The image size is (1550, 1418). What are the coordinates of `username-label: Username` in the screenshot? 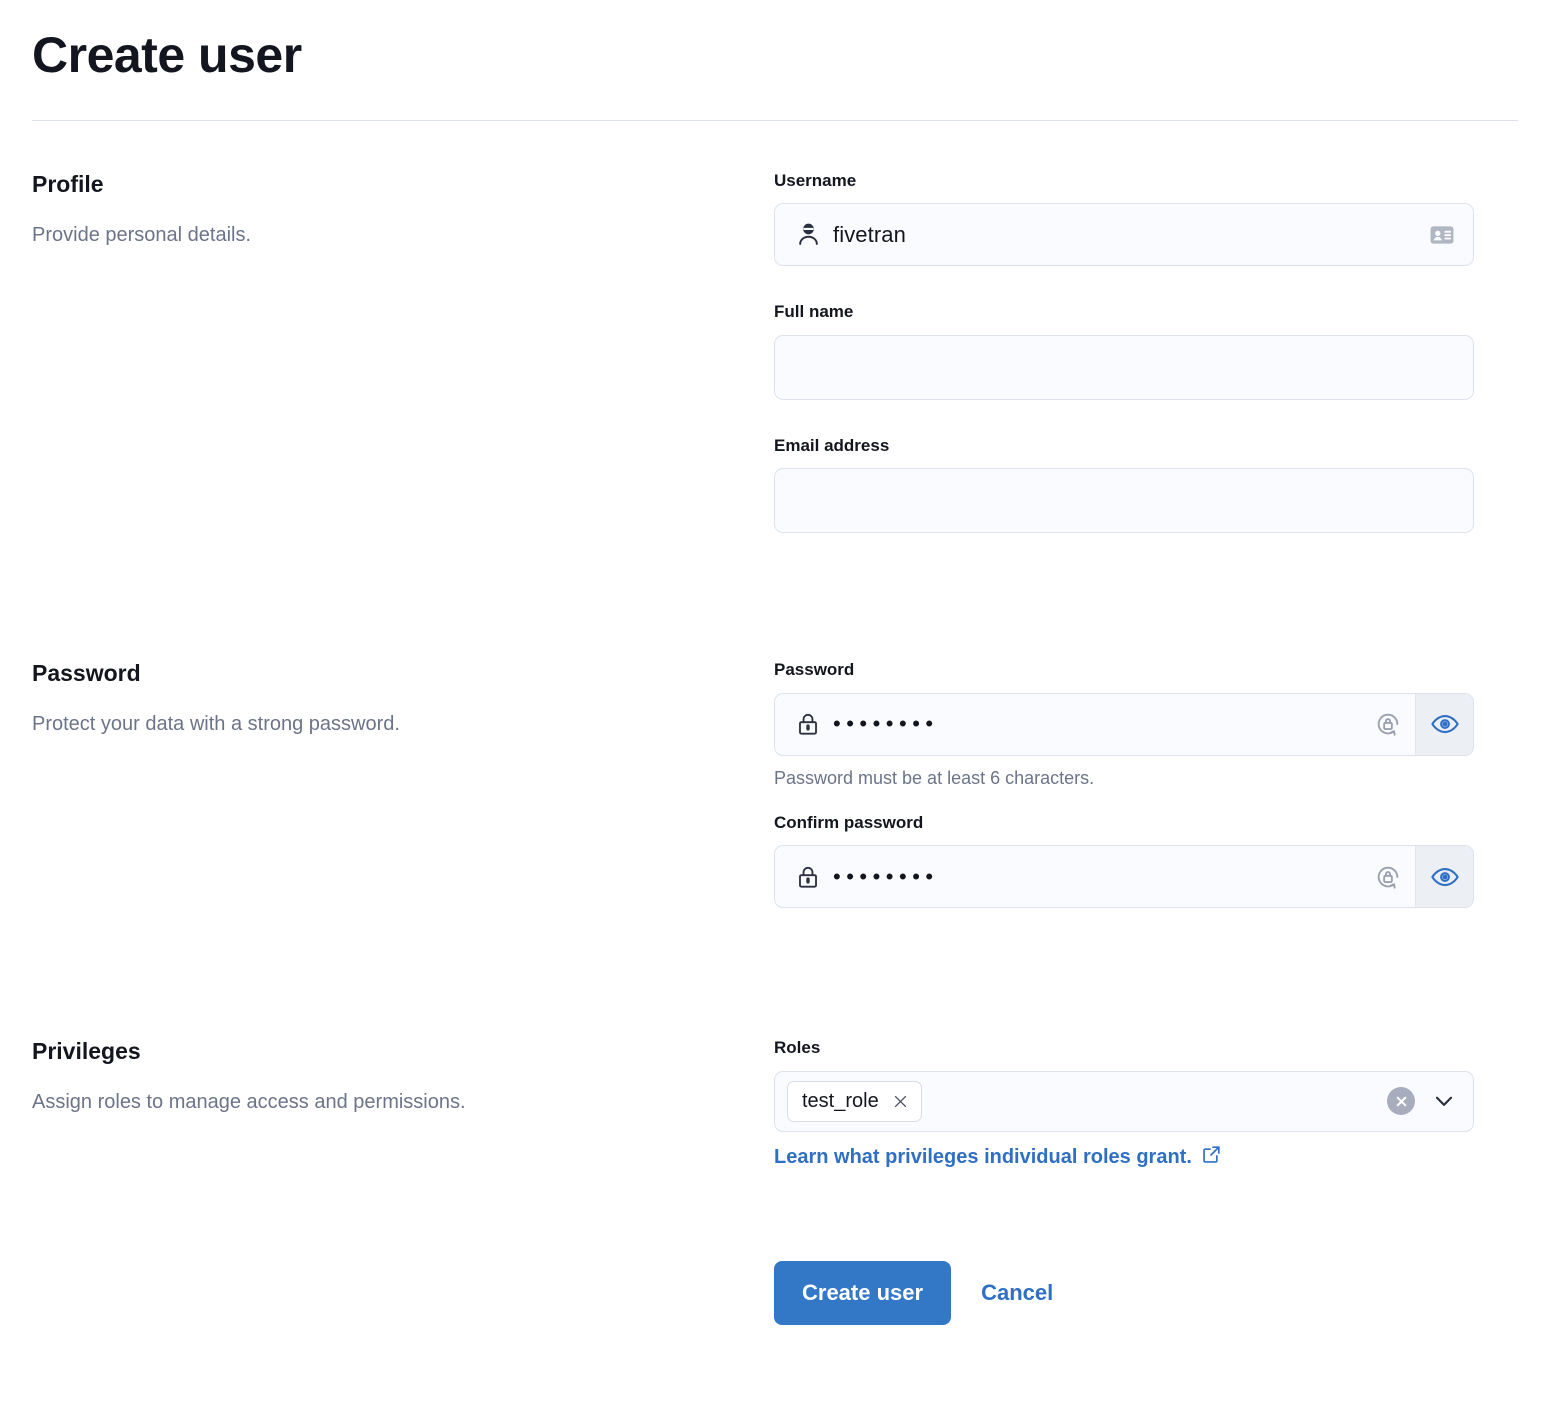 It's located at (815, 180).